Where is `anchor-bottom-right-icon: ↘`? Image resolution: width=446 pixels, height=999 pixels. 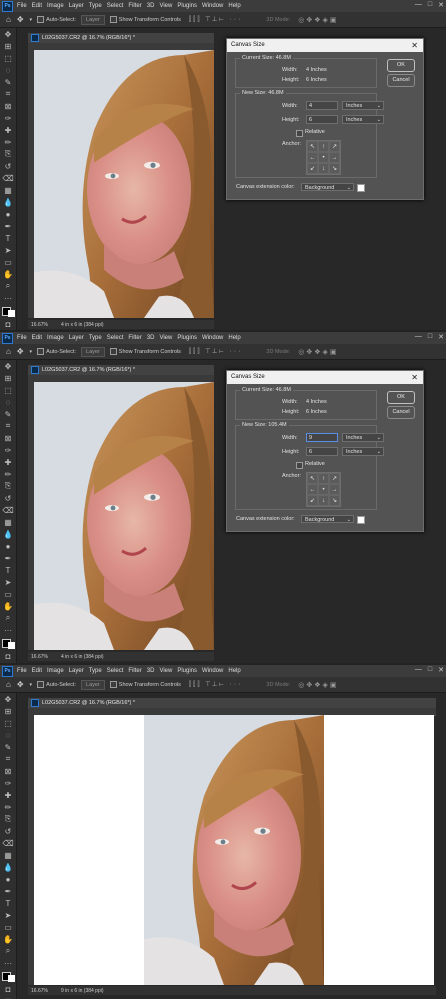
anchor-bottom-right-icon: ↘ is located at coordinates (334, 168).